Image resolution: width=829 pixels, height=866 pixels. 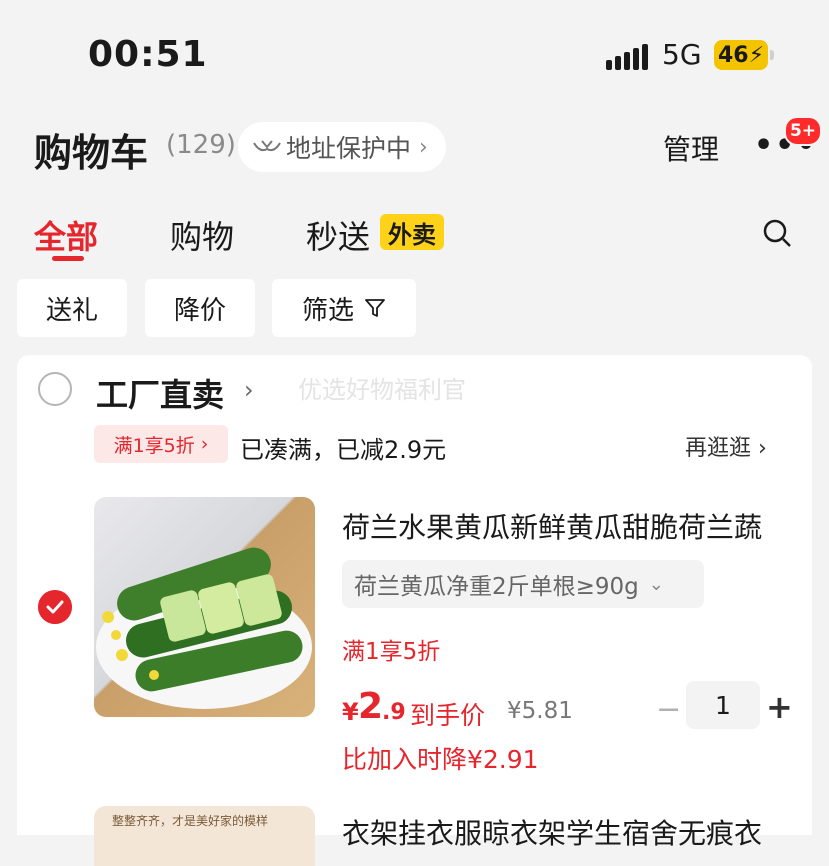 What do you see at coordinates (691, 148) in the screenshot?
I see `manage-button: 管理` at bounding box center [691, 148].